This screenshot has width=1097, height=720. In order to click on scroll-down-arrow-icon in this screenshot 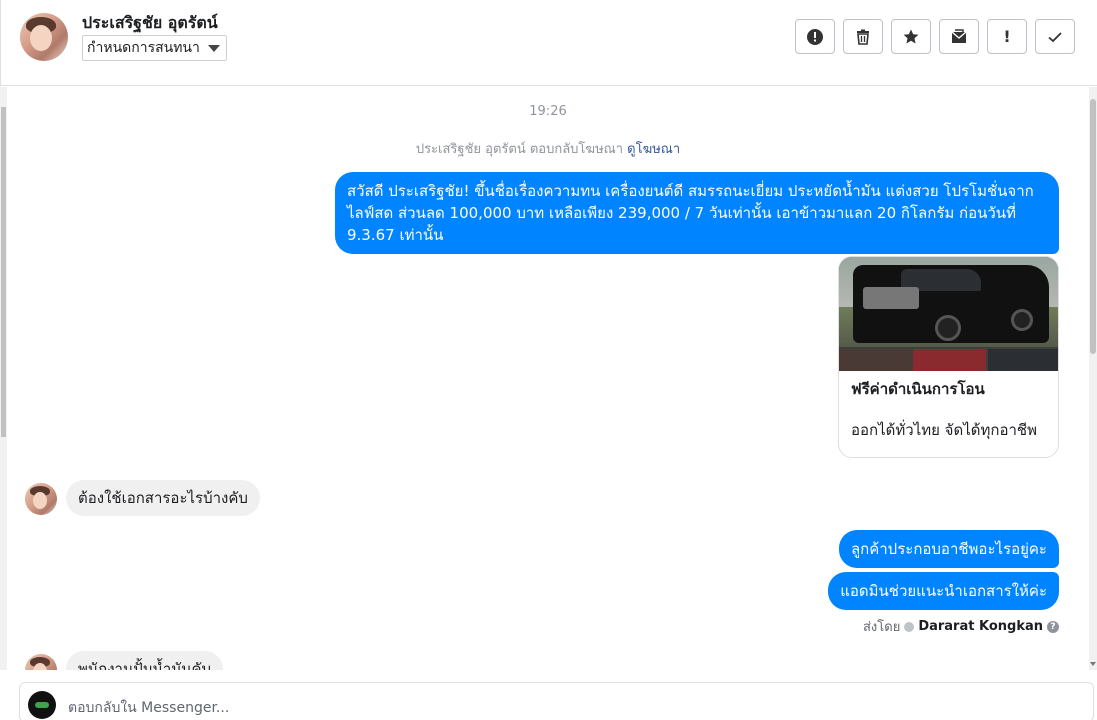, I will do `click(1093, 664)`.